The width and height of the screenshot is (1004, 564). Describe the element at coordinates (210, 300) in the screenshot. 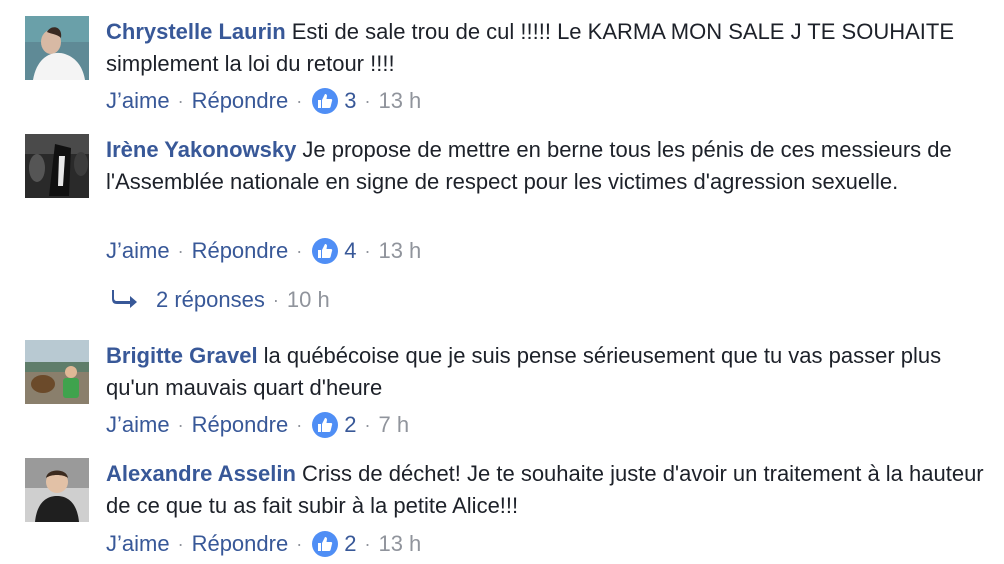

I see `replies-count-link: 2 réponses` at that location.